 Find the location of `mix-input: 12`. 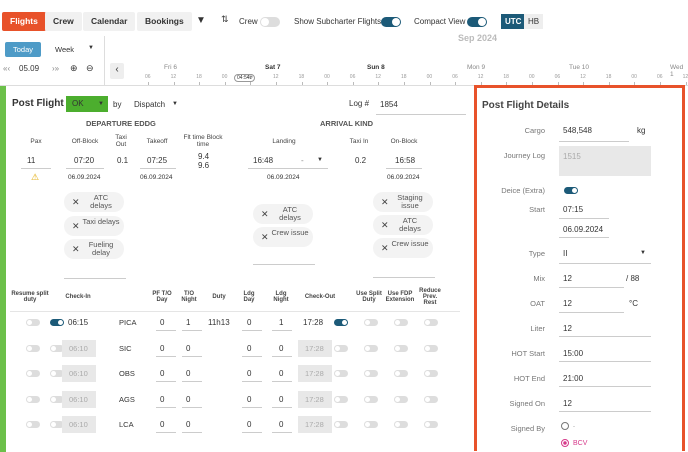

mix-input: 12 is located at coordinates (567, 278).